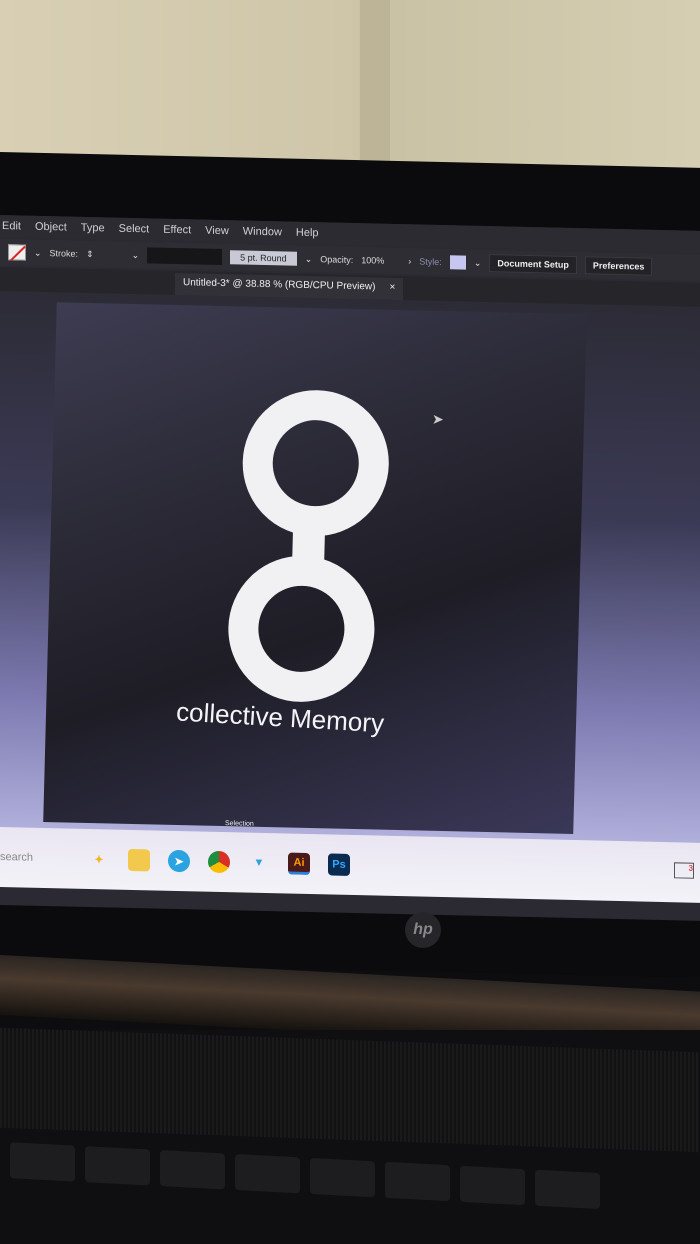  What do you see at coordinates (259, 863) in the screenshot?
I see `vector-app-icon: ▼` at bounding box center [259, 863].